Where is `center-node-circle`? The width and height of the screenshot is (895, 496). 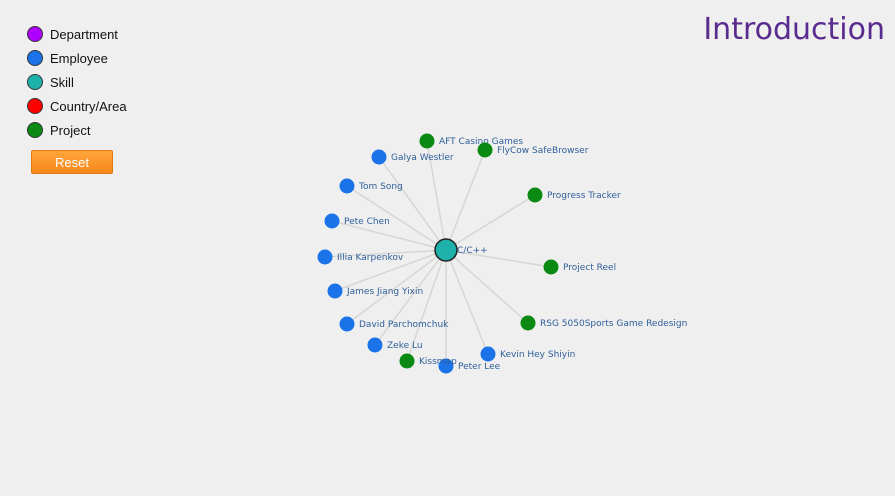 center-node-circle is located at coordinates (446, 250).